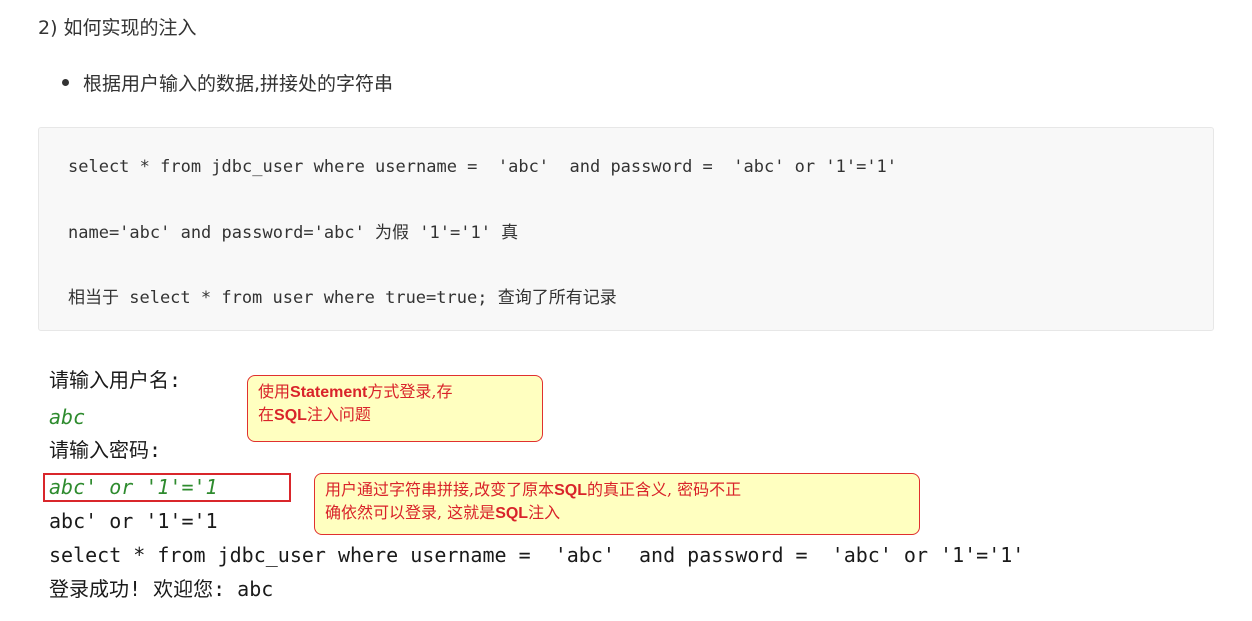 This screenshot has height=621, width=1252. What do you see at coordinates (67, 417) in the screenshot?
I see `console-username-input: abc` at bounding box center [67, 417].